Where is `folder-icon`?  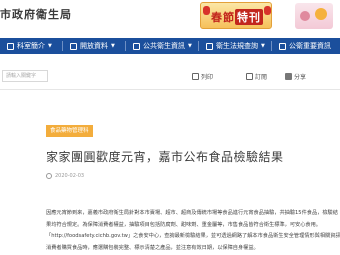 folder-icon is located at coordinates (73, 46).